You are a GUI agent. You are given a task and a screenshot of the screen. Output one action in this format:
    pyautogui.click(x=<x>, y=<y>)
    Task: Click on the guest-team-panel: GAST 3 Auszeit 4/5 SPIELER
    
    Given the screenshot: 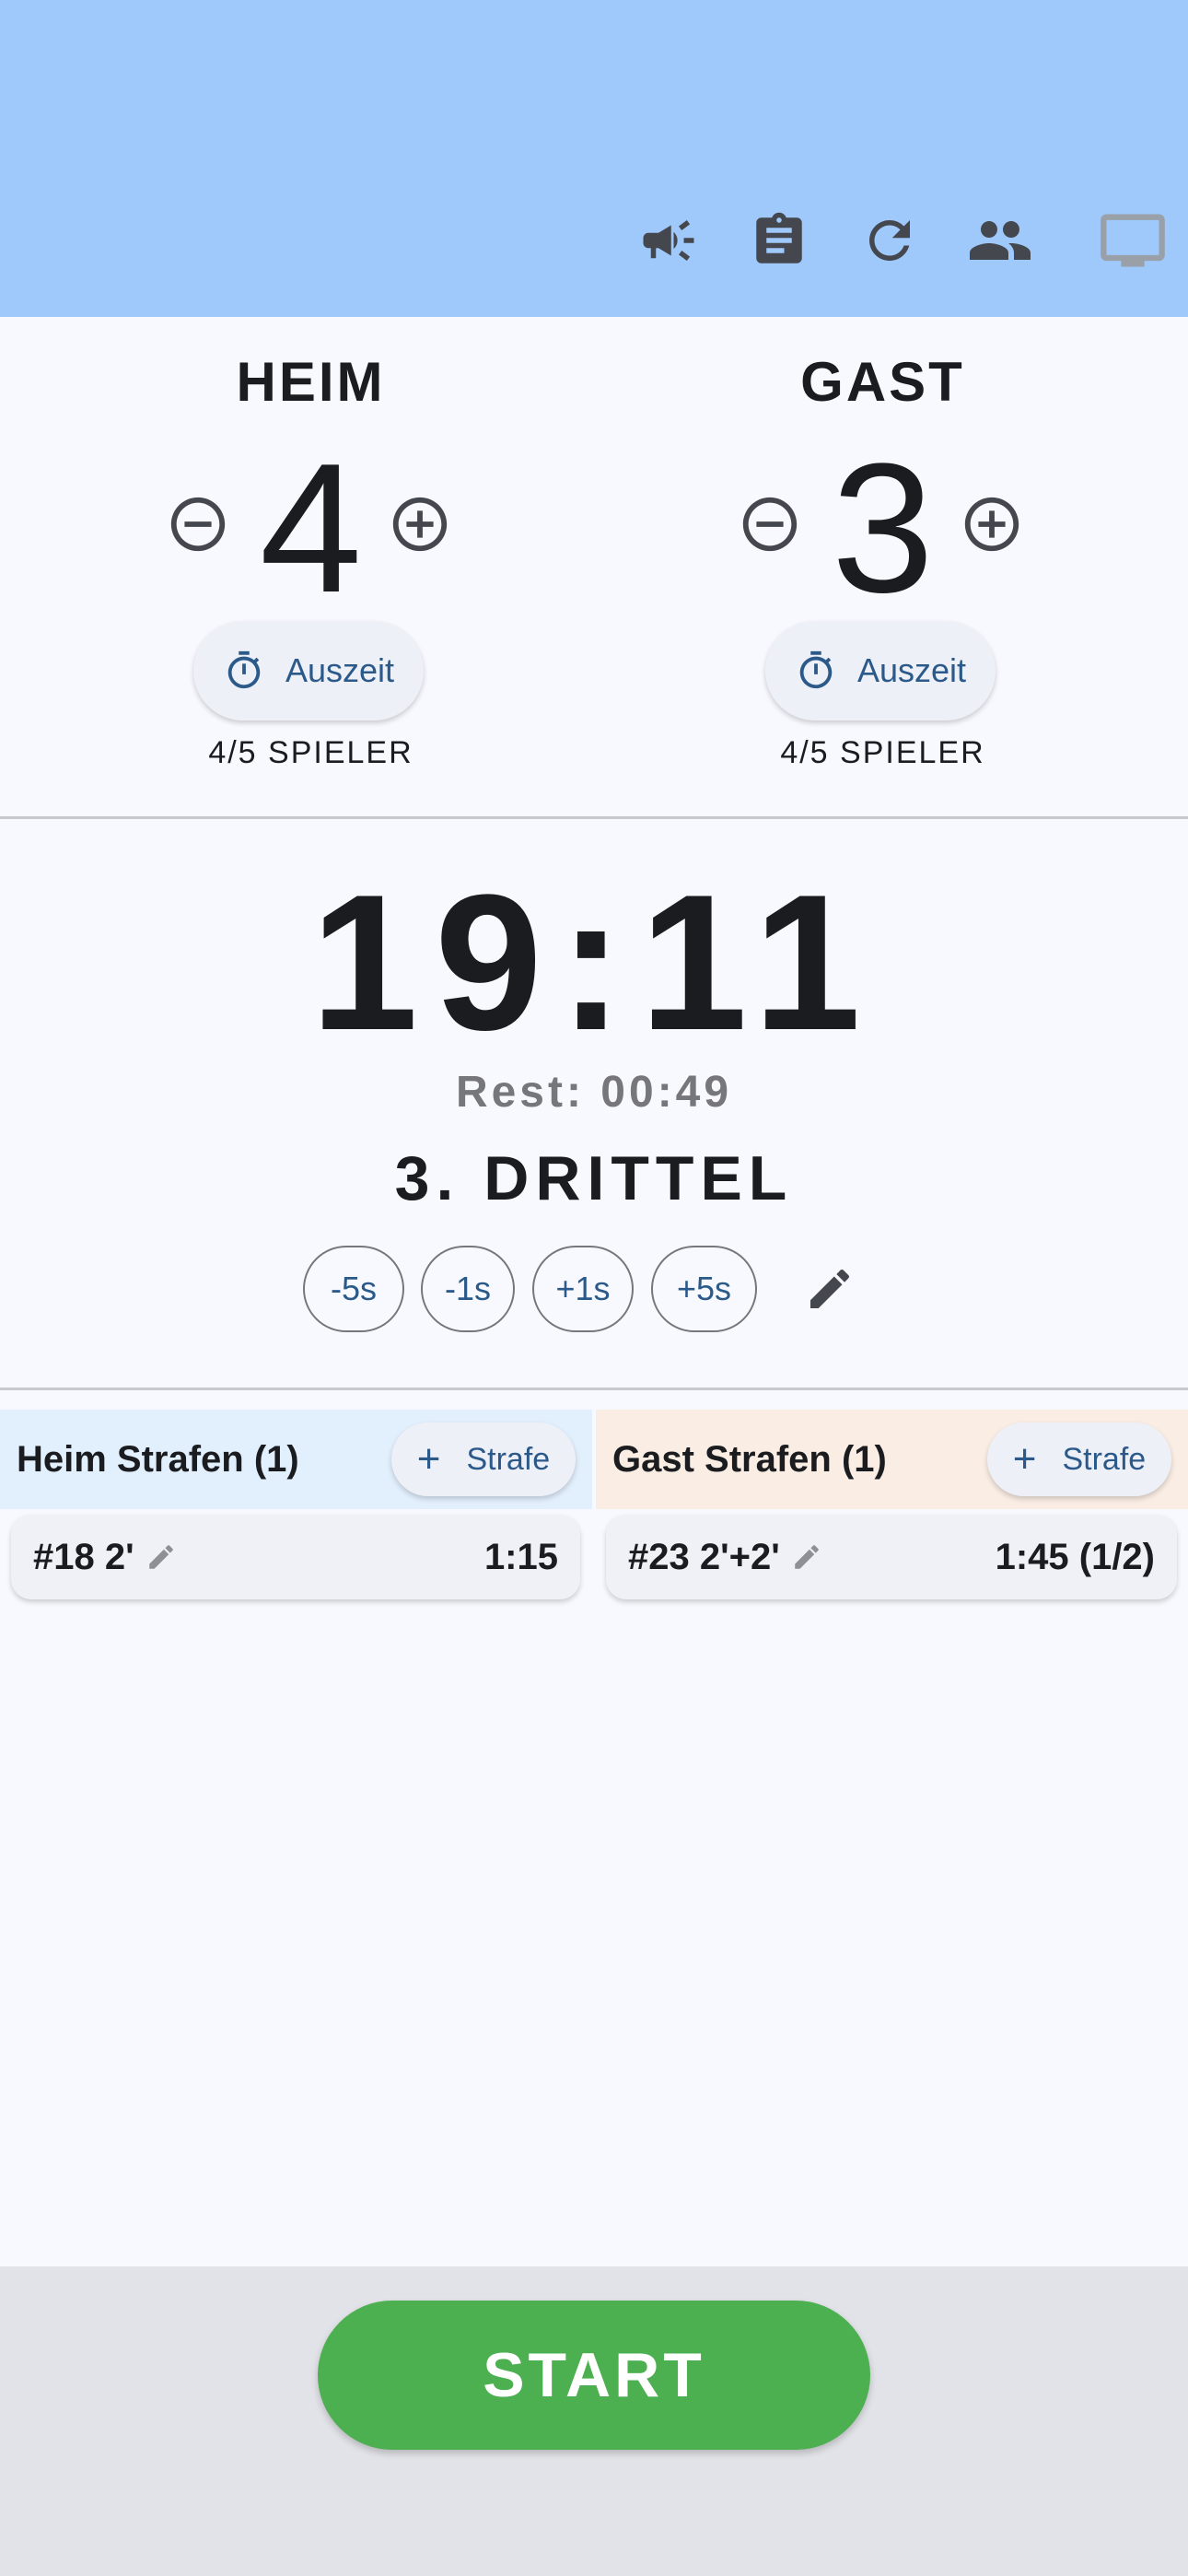 What is the action you would take?
    pyautogui.click(x=883, y=566)
    